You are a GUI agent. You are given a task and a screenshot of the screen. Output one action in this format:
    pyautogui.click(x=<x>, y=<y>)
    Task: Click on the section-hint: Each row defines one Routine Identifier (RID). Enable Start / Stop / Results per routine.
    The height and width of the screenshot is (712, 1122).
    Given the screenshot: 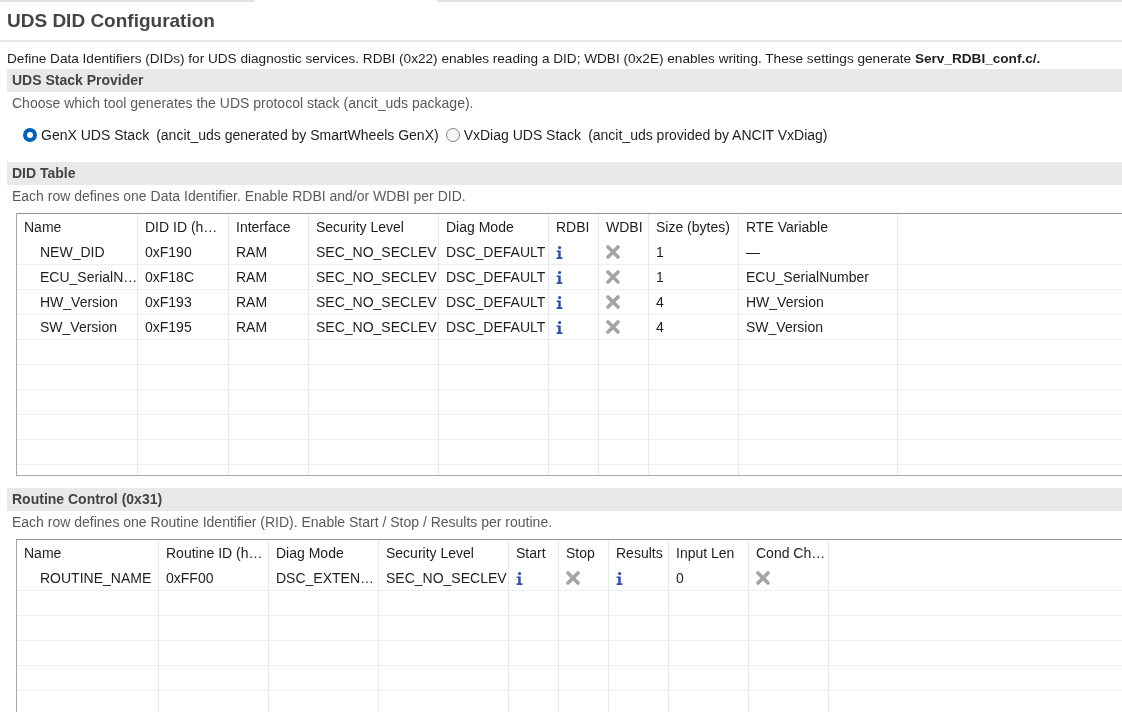 What is the action you would take?
    pyautogui.click(x=282, y=522)
    